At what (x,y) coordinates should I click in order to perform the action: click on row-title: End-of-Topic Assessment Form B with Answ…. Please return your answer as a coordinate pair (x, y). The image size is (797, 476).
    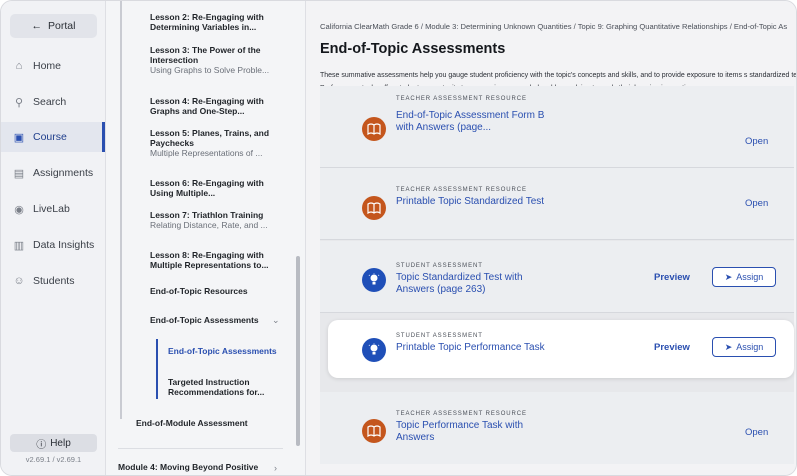
    Looking at the image, I should click on (471, 122).